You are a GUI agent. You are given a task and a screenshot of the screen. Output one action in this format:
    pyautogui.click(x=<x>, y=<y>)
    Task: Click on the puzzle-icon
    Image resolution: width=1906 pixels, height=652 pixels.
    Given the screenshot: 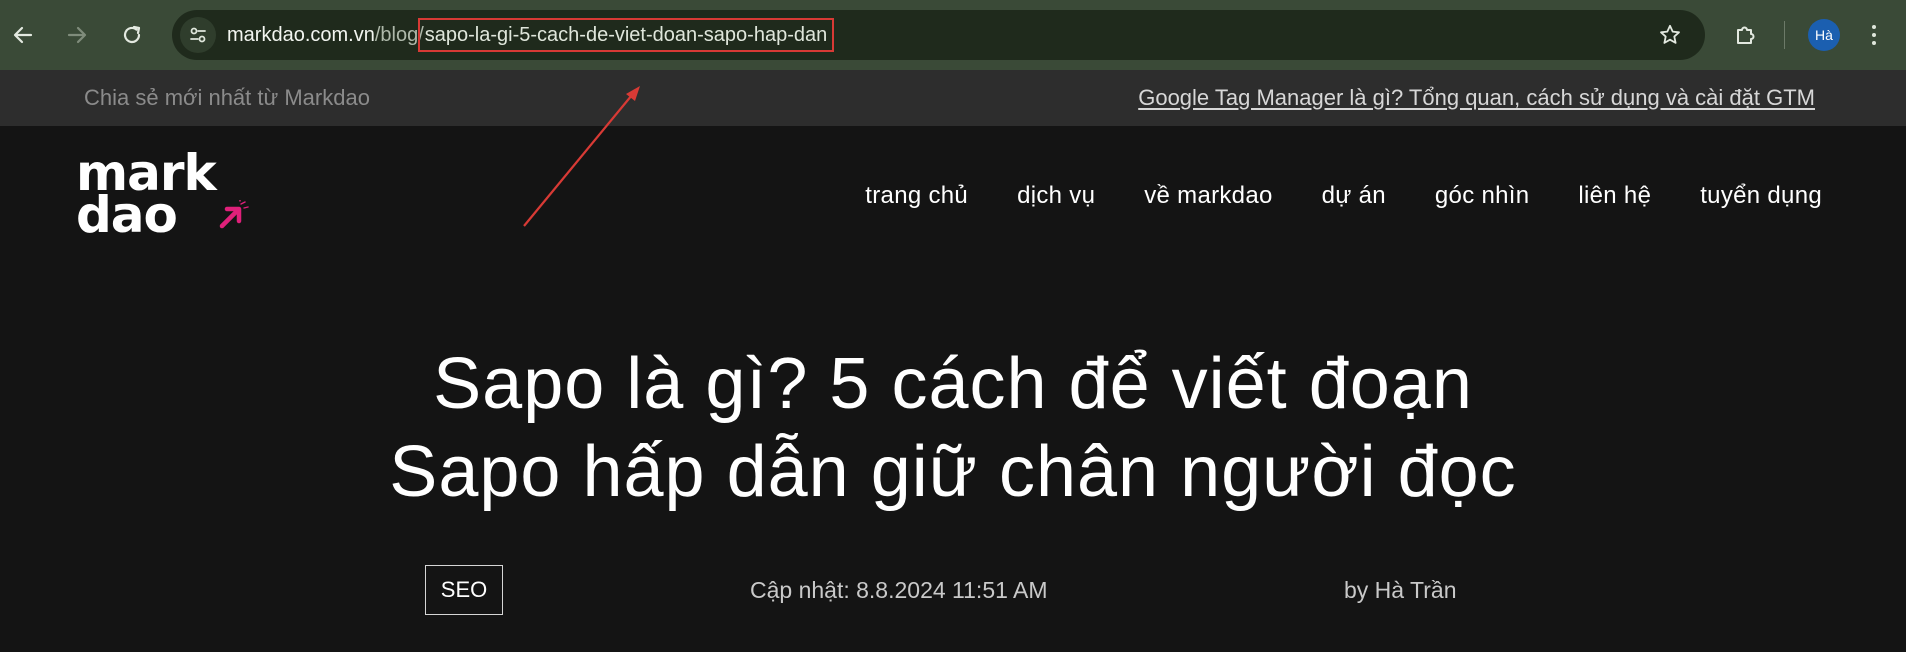 What is the action you would take?
    pyautogui.click(x=1746, y=35)
    